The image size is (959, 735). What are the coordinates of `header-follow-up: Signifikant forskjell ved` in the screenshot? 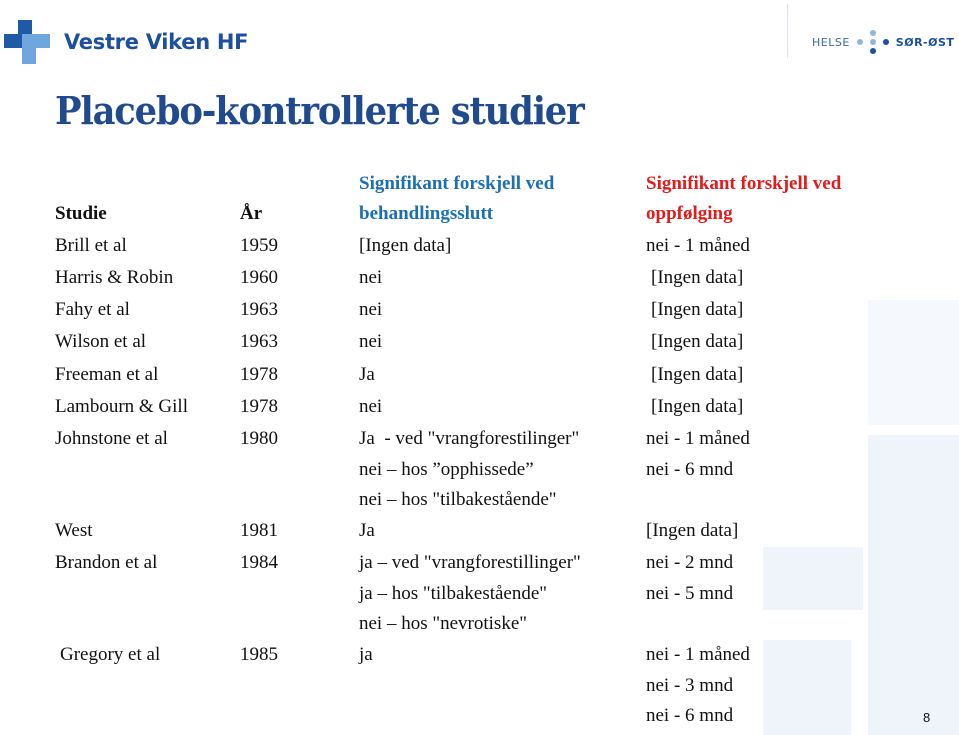 It's located at (744, 183).